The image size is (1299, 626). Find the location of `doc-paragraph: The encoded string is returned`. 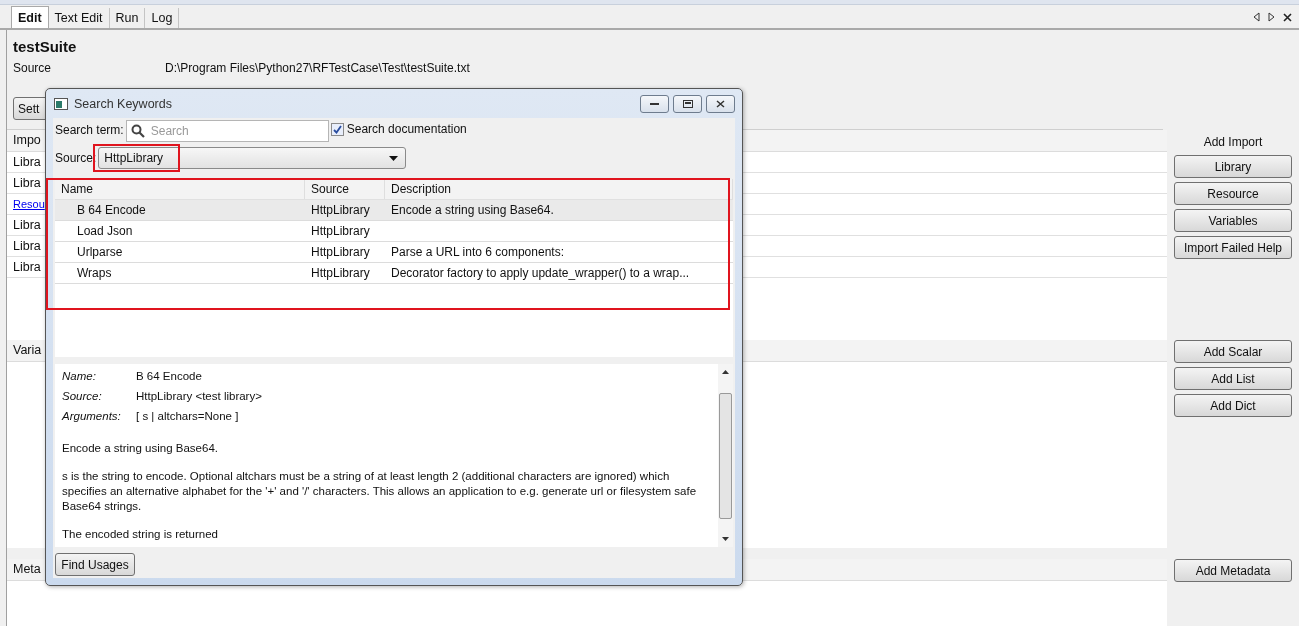

doc-paragraph: The encoded string is returned is located at coordinates (140, 534).